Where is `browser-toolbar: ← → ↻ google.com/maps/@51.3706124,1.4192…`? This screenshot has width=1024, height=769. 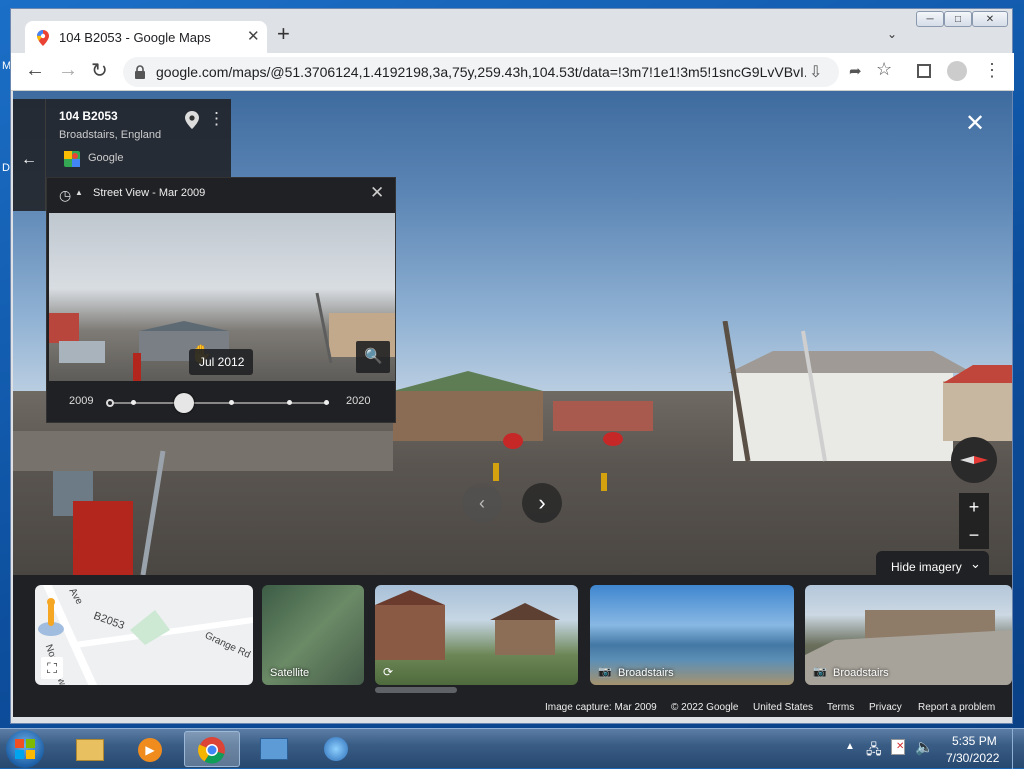 browser-toolbar: ← → ↻ google.com/maps/@51.3706124,1.4192… is located at coordinates (512, 72).